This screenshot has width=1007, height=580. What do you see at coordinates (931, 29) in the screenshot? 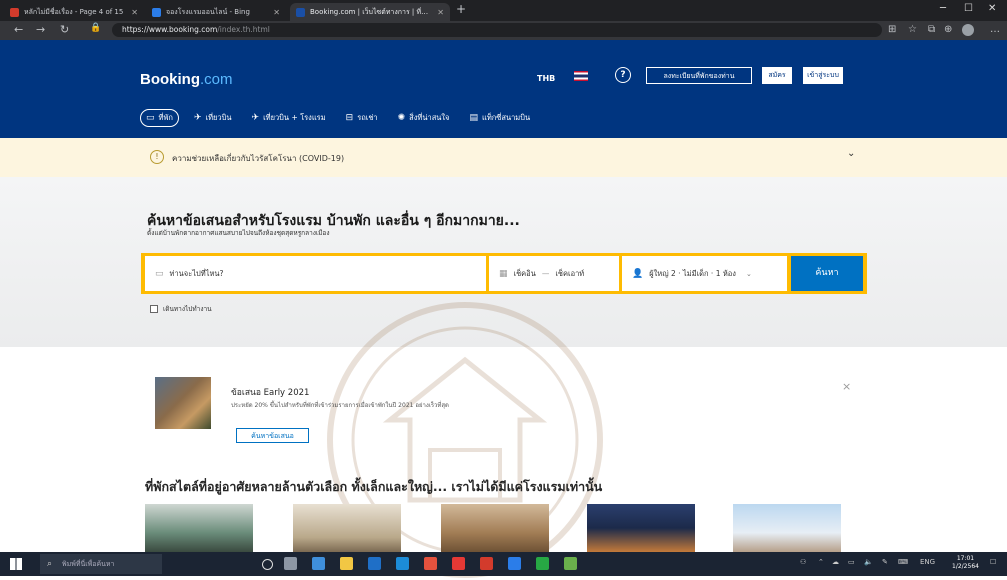
I see `collections-icon: ⧉` at bounding box center [931, 29].